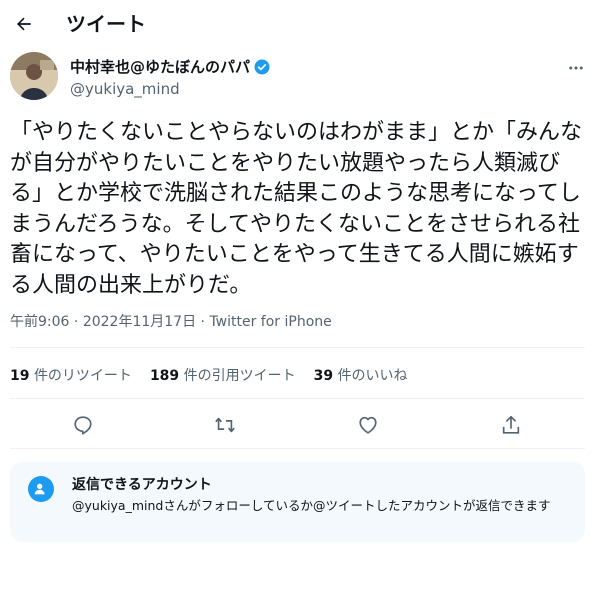 This screenshot has height=600, width=600. I want to click on avatar, so click(34, 76).